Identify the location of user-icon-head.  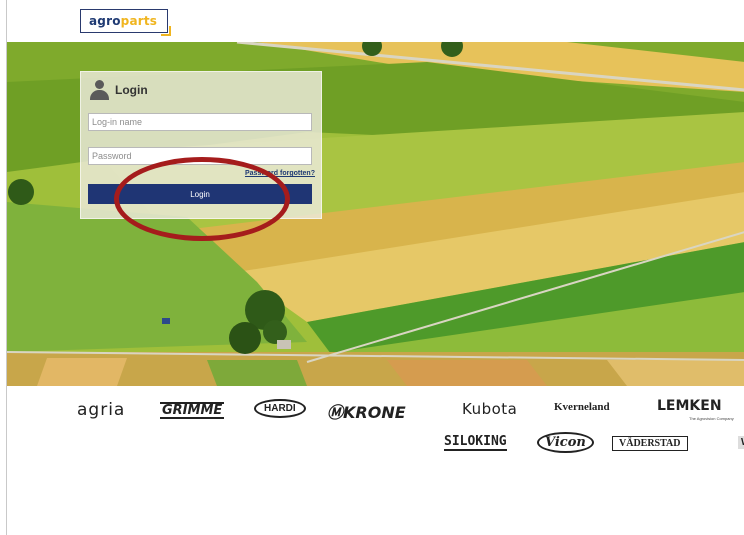
(99, 84).